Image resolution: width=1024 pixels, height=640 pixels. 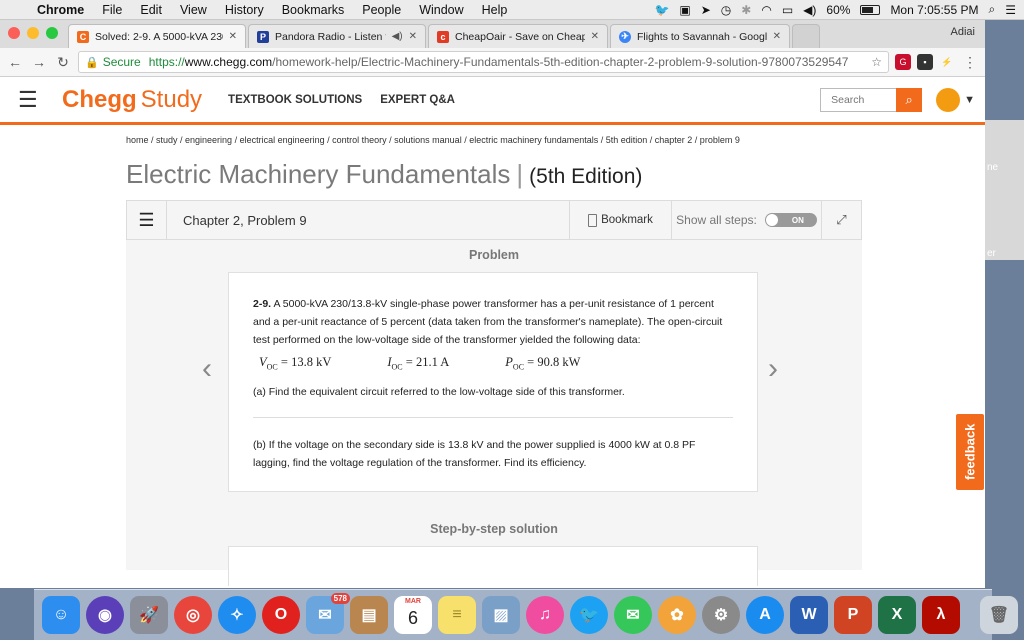 I want to click on avatar, so click(x=948, y=99).